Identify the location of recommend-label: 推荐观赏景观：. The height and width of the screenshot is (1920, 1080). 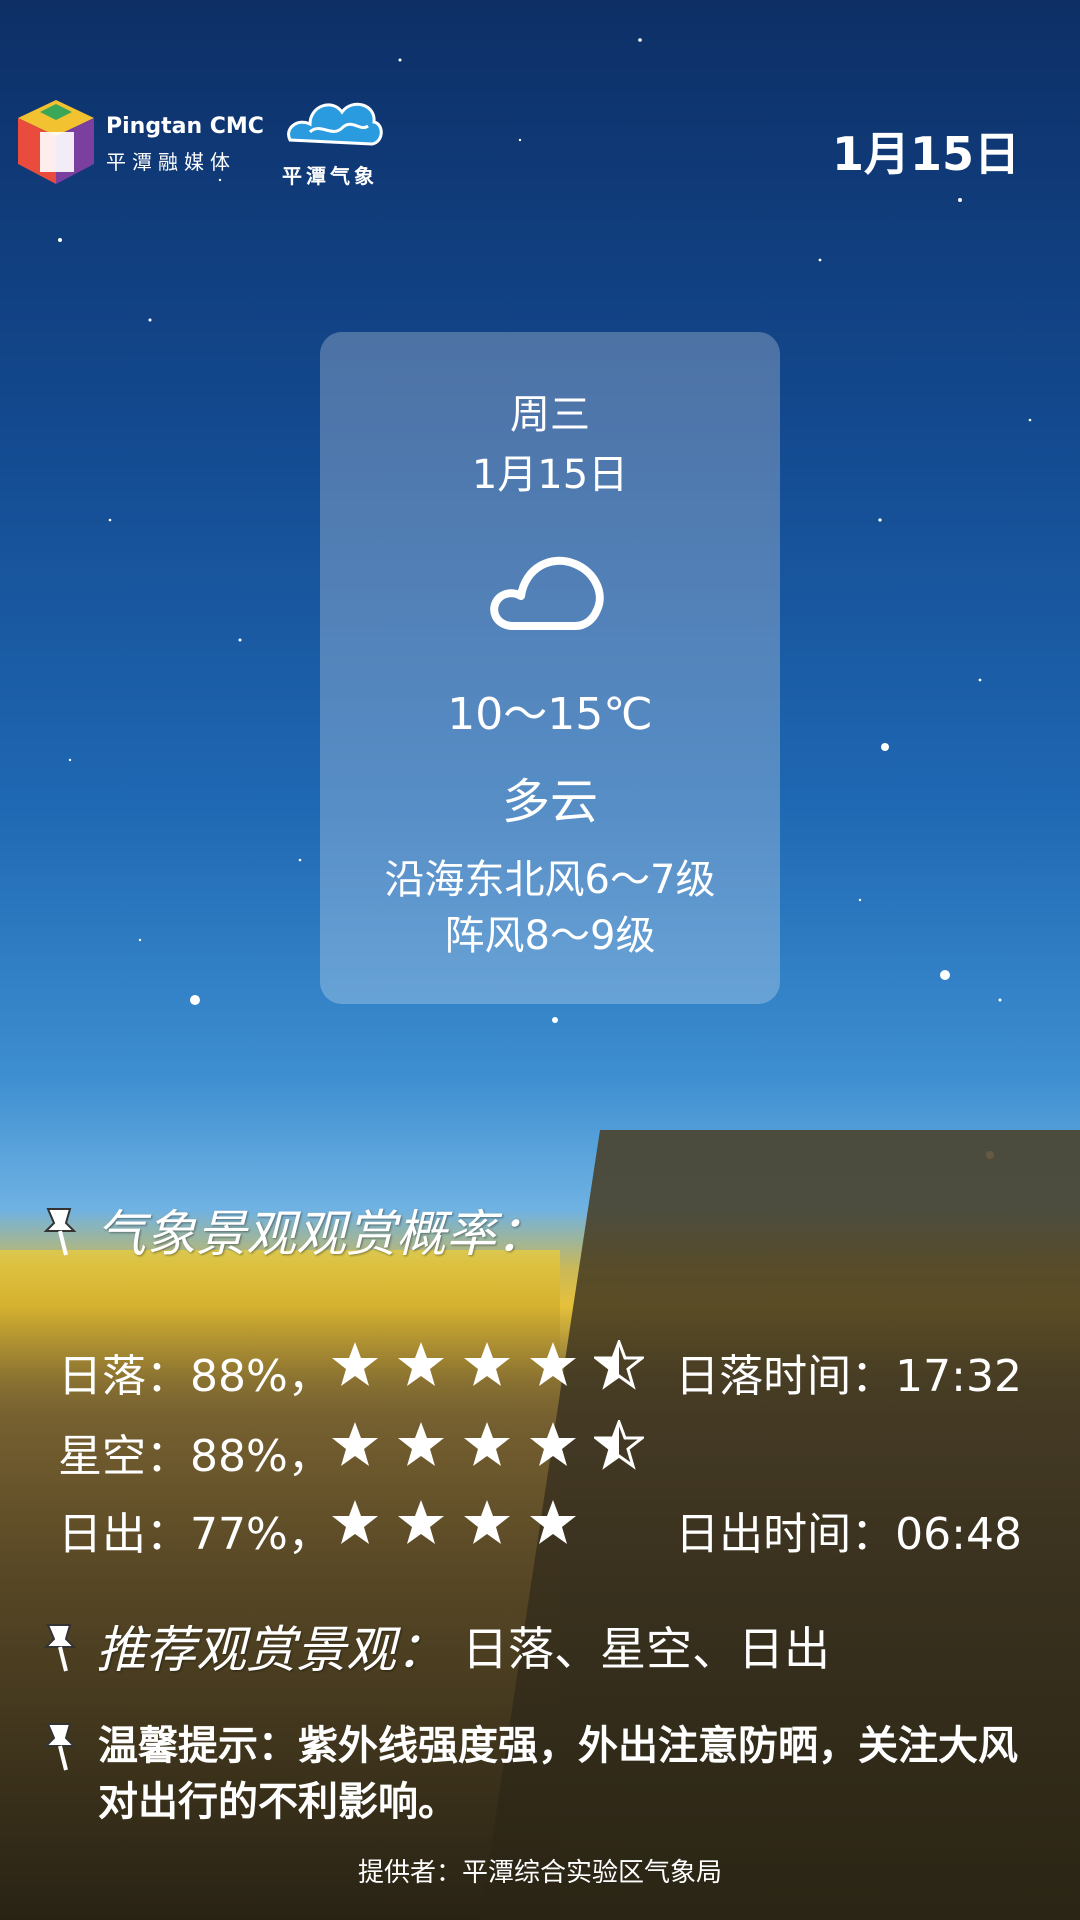
(271, 1650).